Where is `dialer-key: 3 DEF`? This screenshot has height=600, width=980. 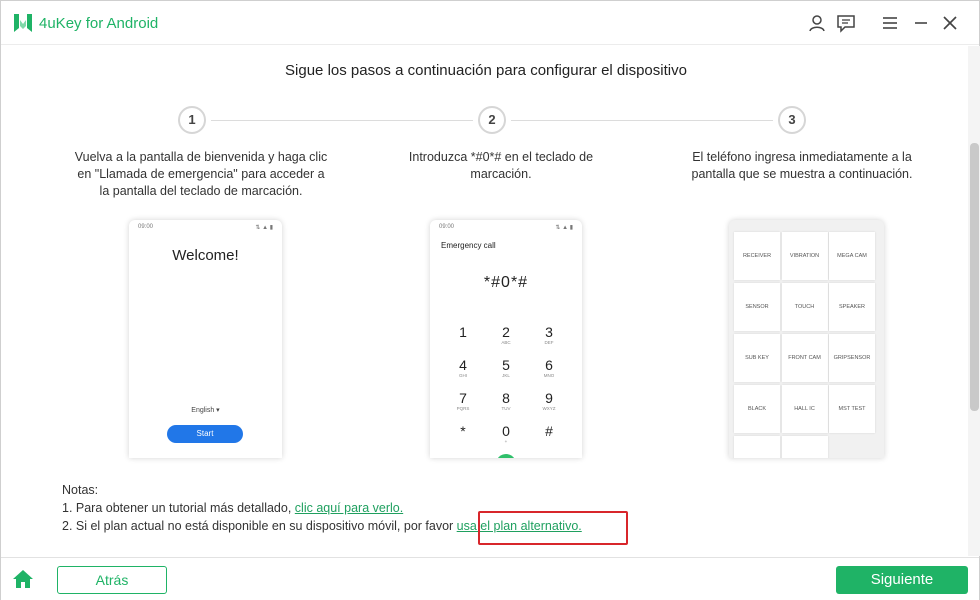 dialer-key: 3 DEF is located at coordinates (549, 335).